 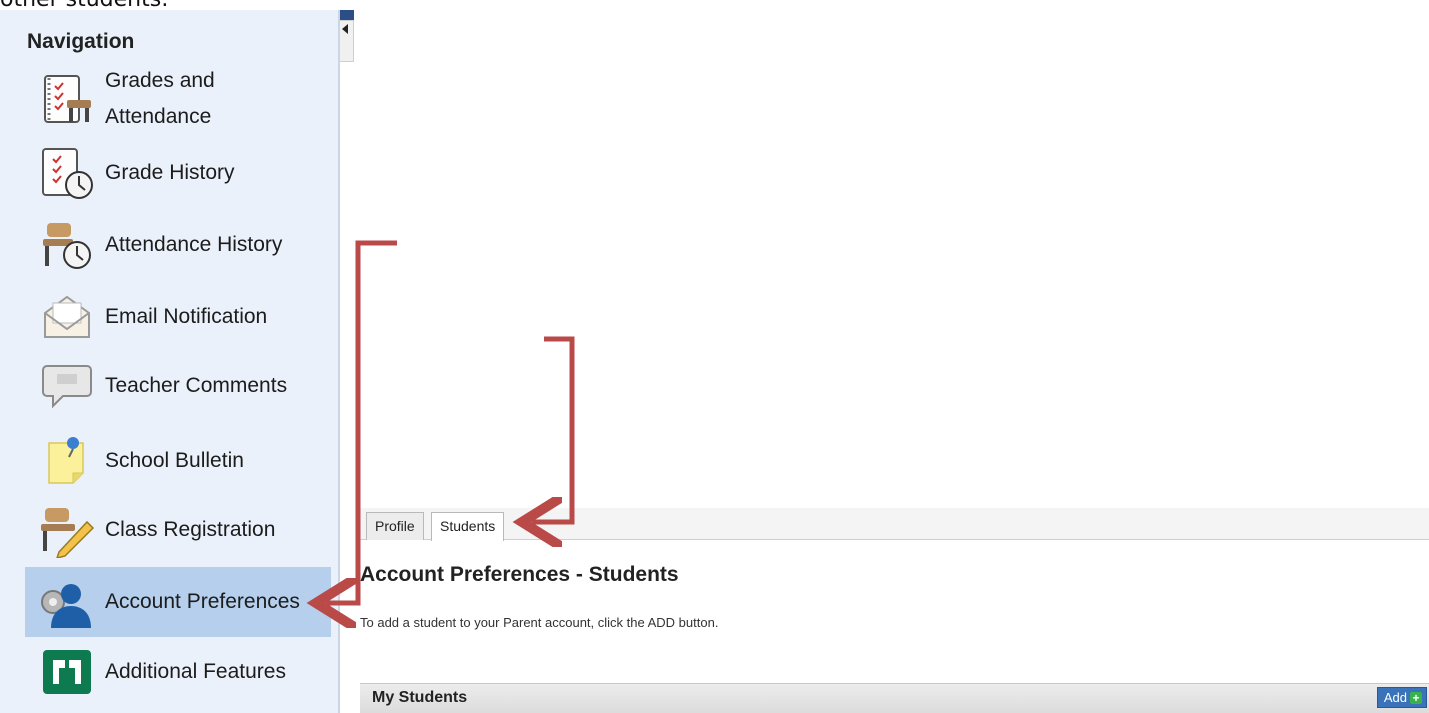 I want to click on nav-item-class-registration: Class Registration, so click(x=178, y=530).